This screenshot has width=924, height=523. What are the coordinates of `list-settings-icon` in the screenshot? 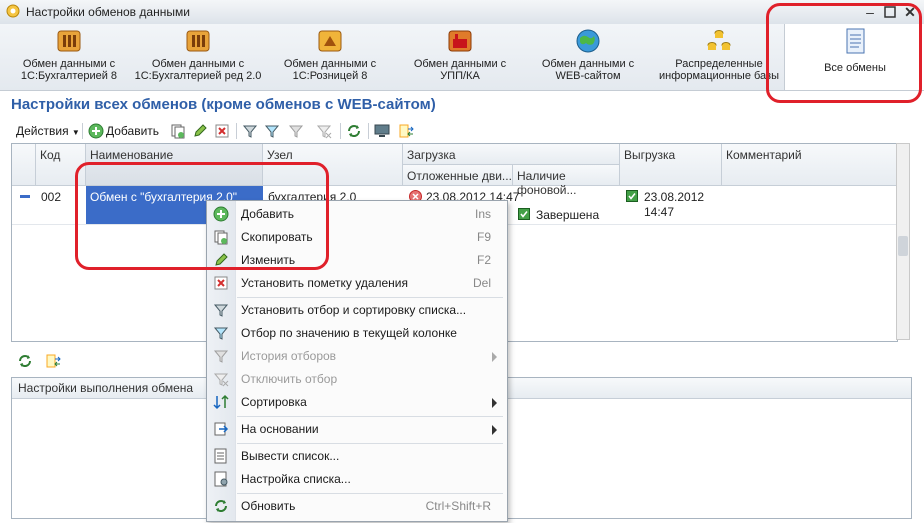 It's located at (221, 479).